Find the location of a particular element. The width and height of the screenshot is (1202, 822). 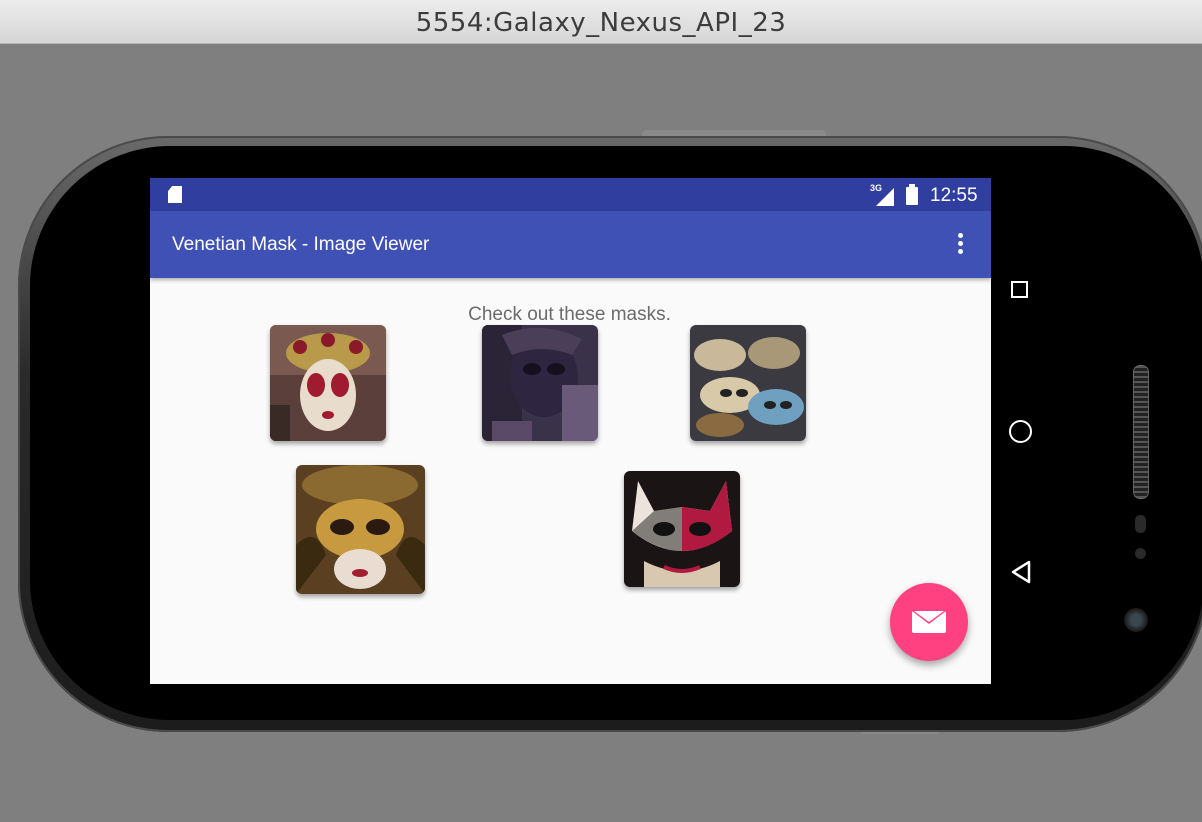

caption-text: Check out these masks. is located at coordinates (569, 314).